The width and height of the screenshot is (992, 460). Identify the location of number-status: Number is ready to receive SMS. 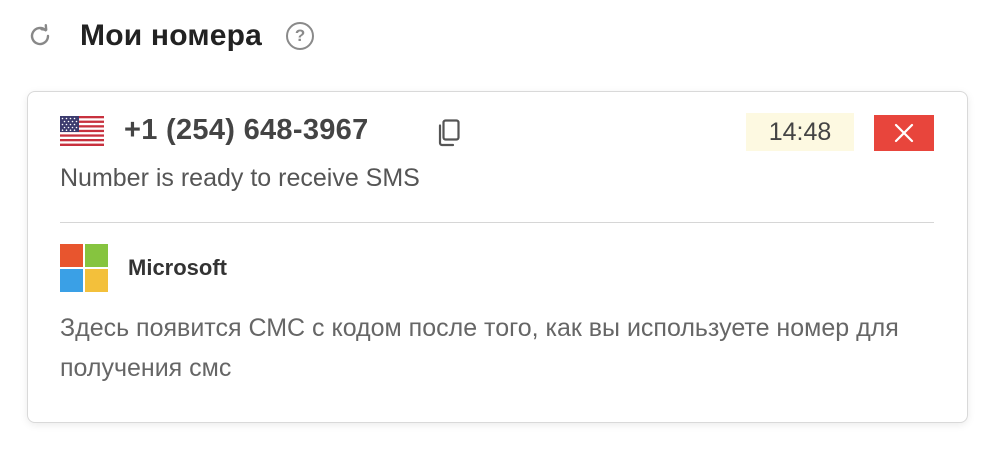
(240, 178).